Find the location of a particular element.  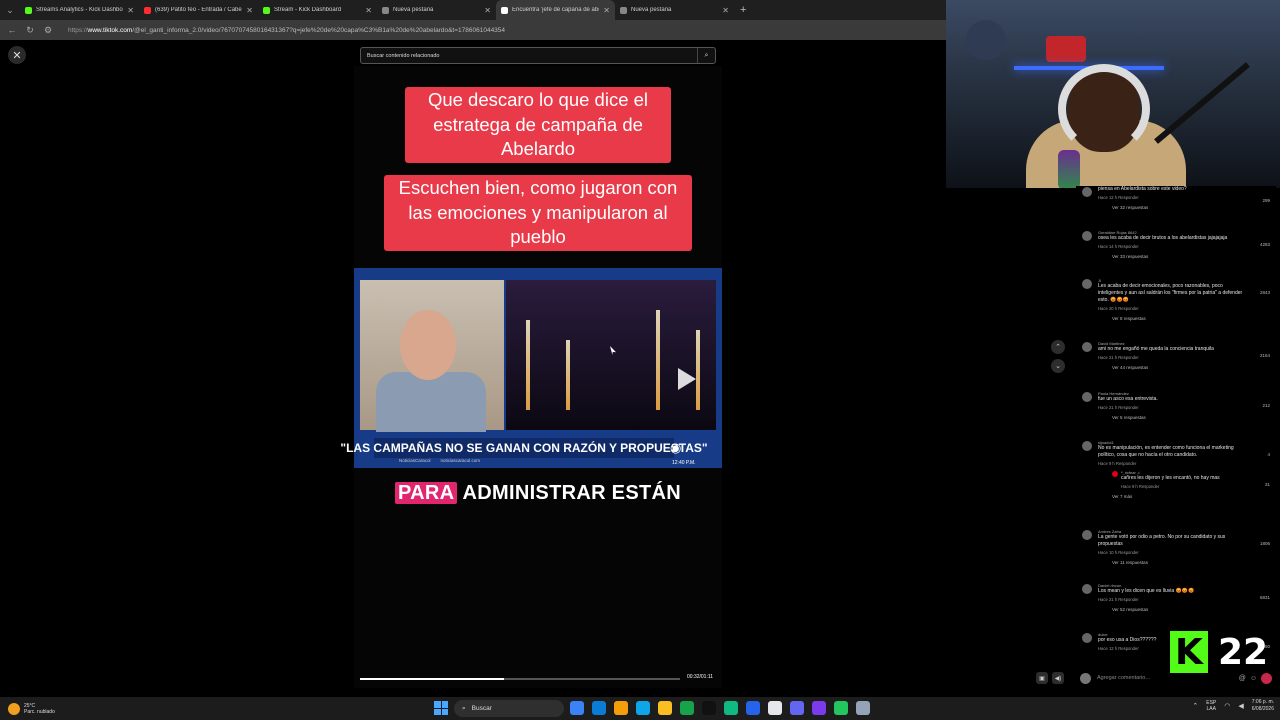

comment-likes: 6831 is located at coordinates (1265, 597).